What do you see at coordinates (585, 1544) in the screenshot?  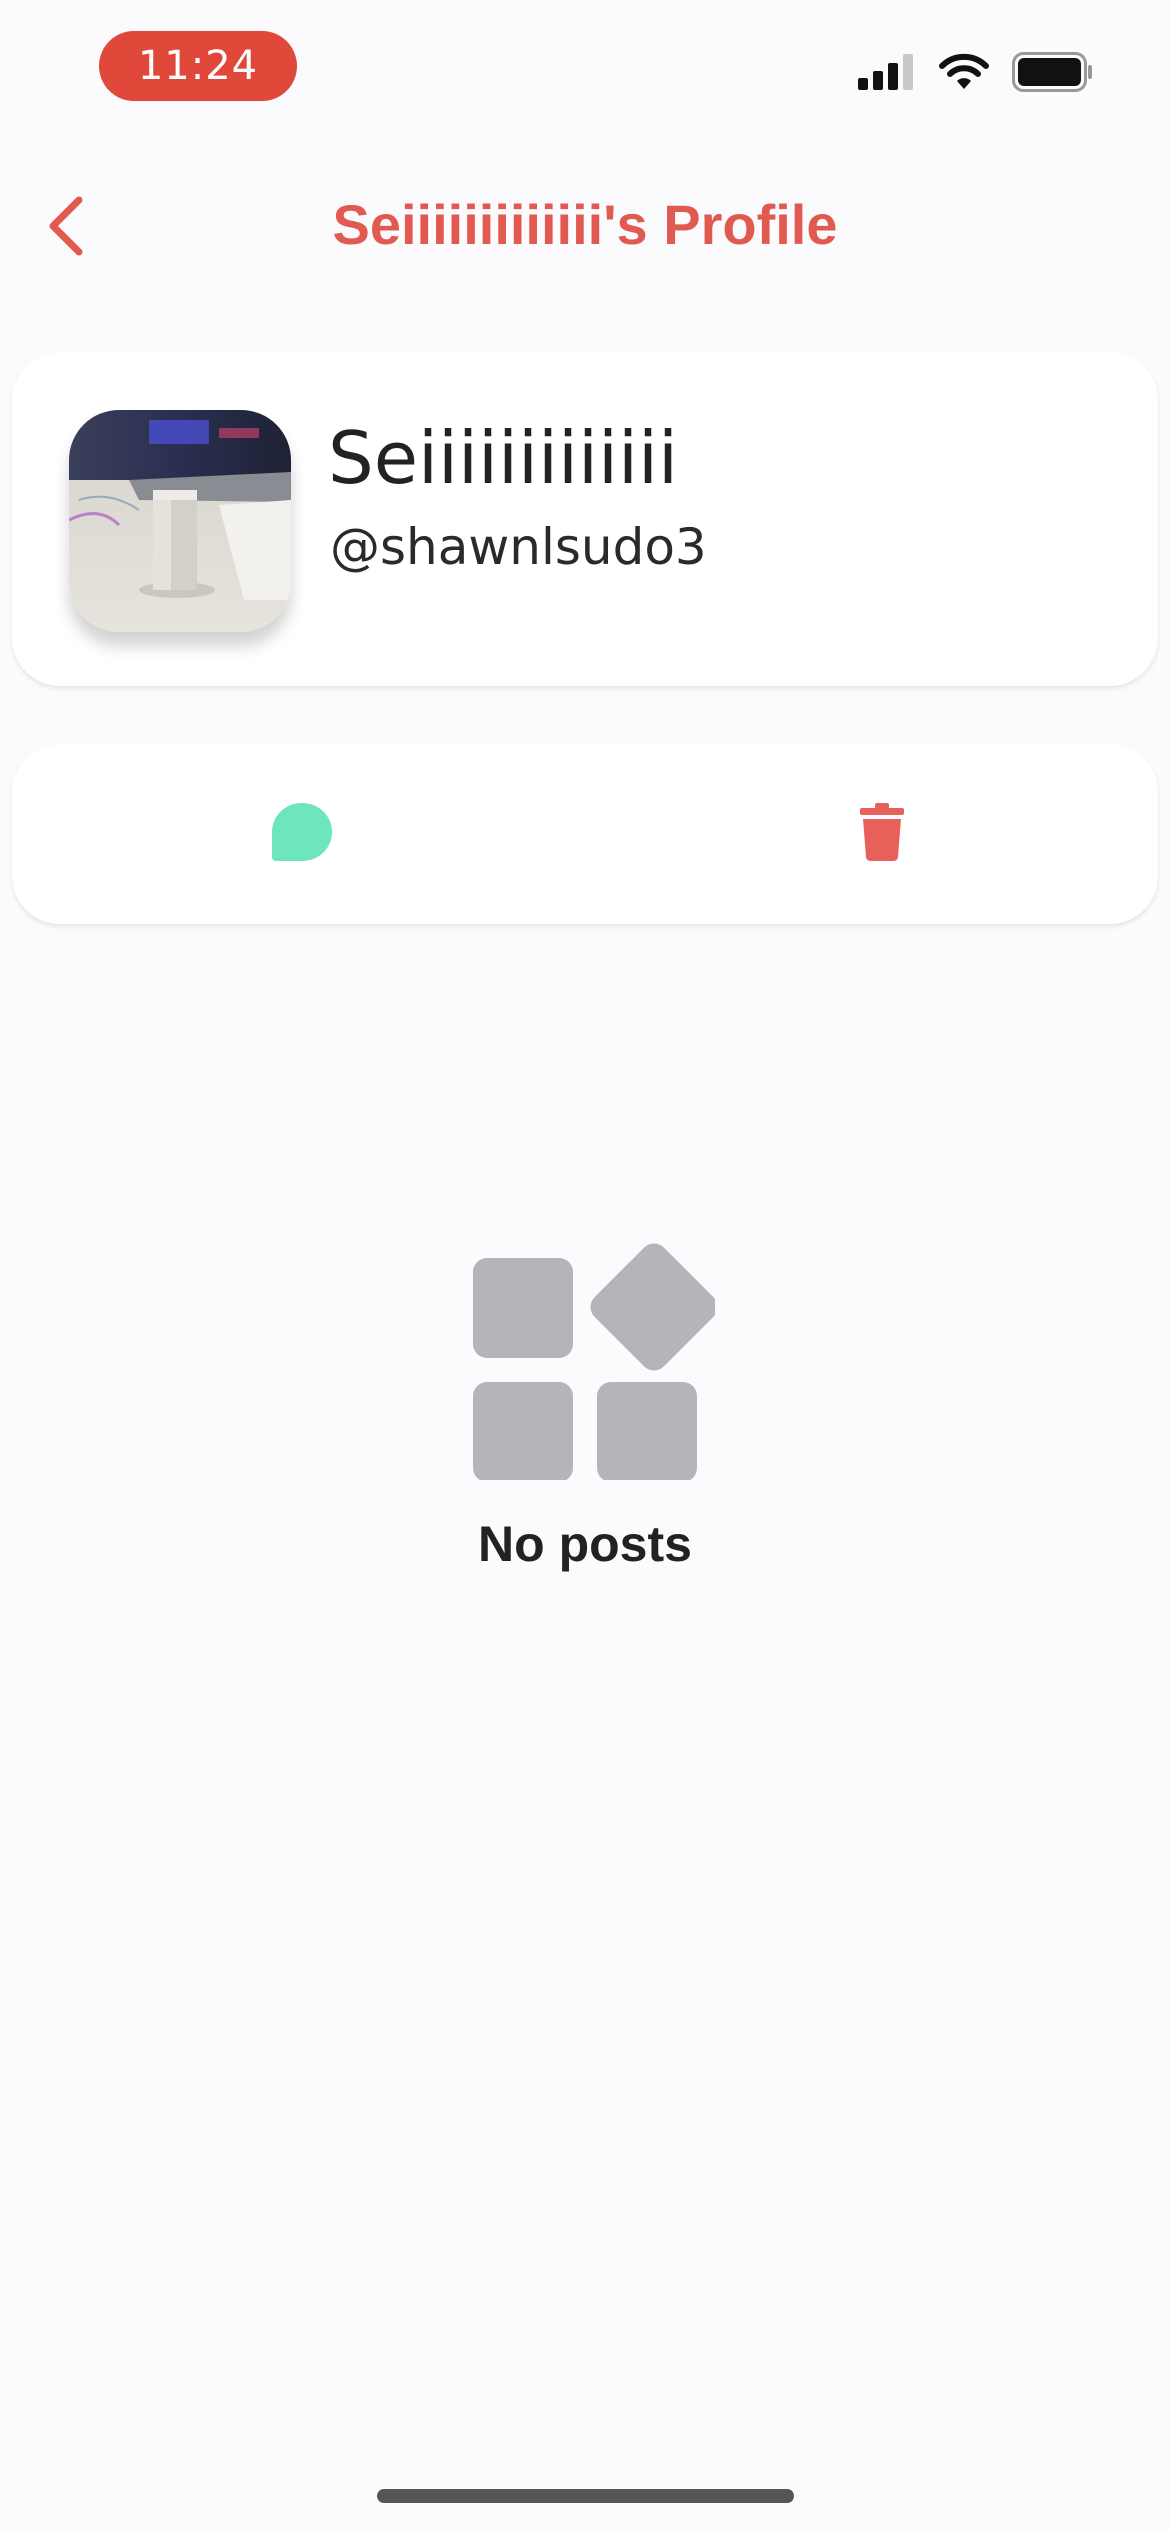 I see `empty-state-text: No posts` at bounding box center [585, 1544].